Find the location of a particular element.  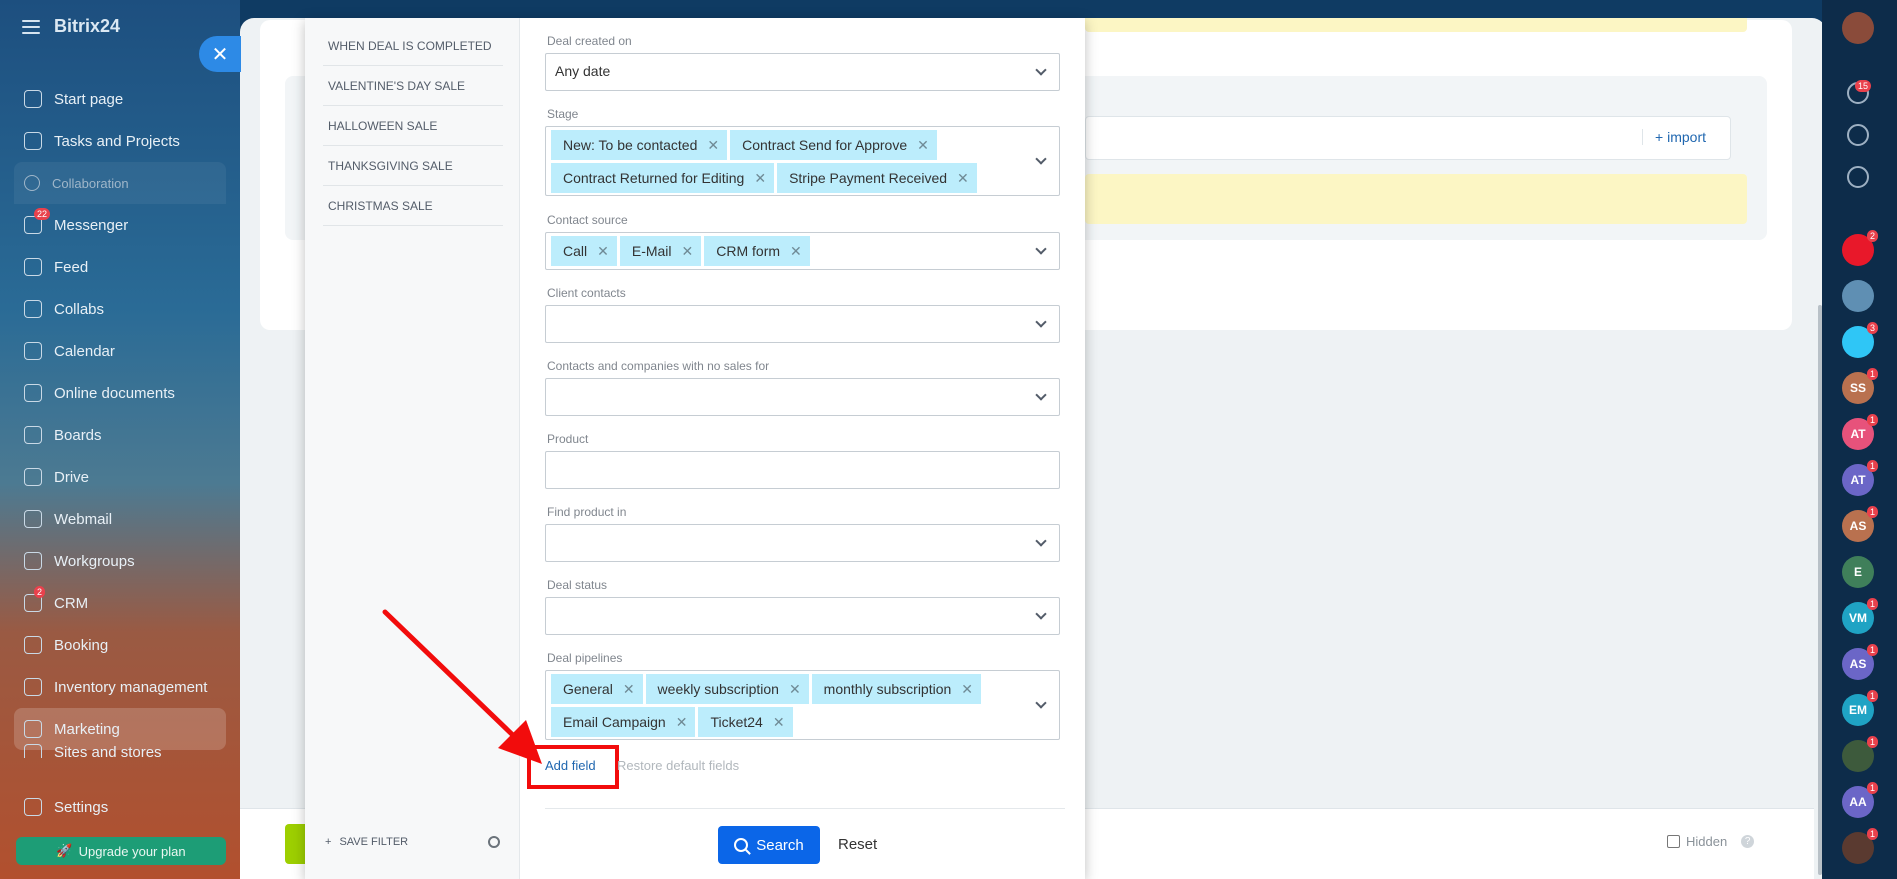

app-icon: 2 is located at coordinates (1860, 248).